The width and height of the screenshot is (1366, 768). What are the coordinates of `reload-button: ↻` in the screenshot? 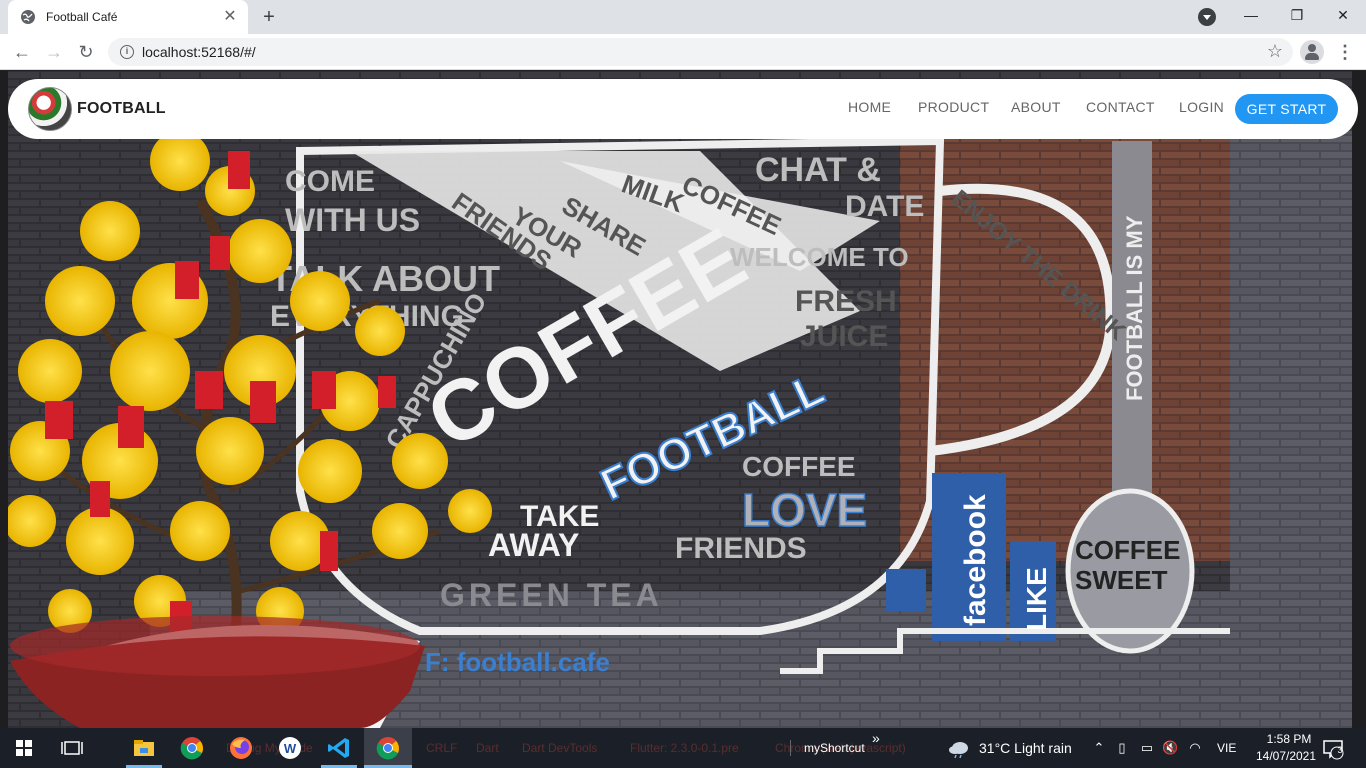 It's located at (86, 52).